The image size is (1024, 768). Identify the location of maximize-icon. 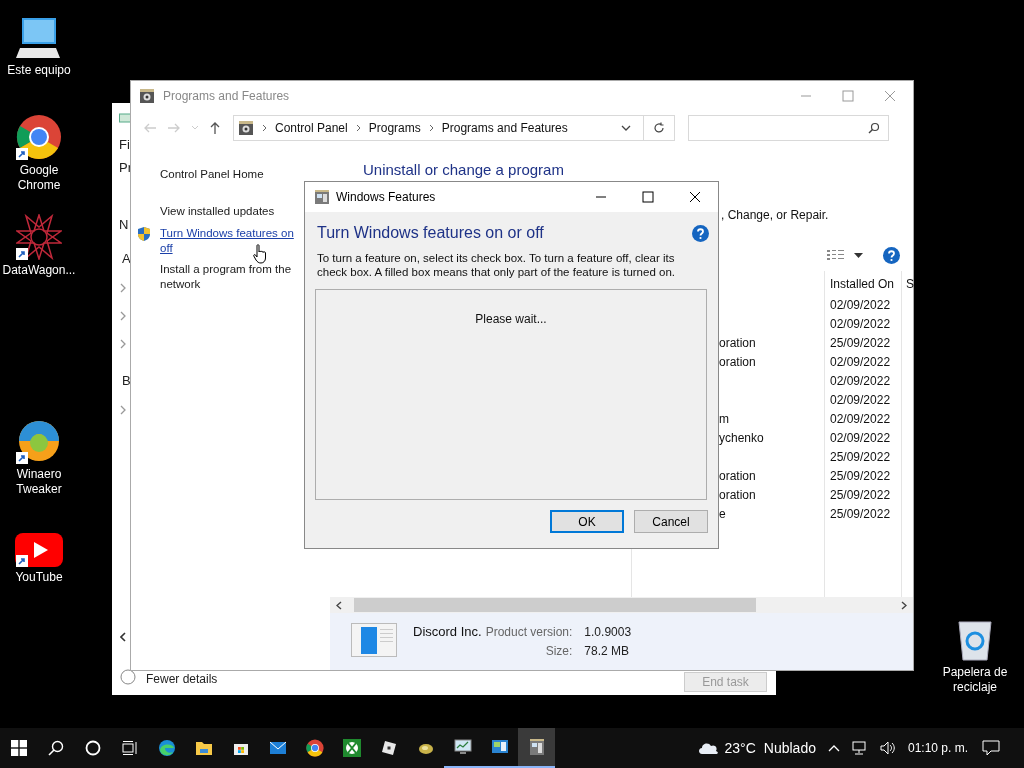
(648, 197).